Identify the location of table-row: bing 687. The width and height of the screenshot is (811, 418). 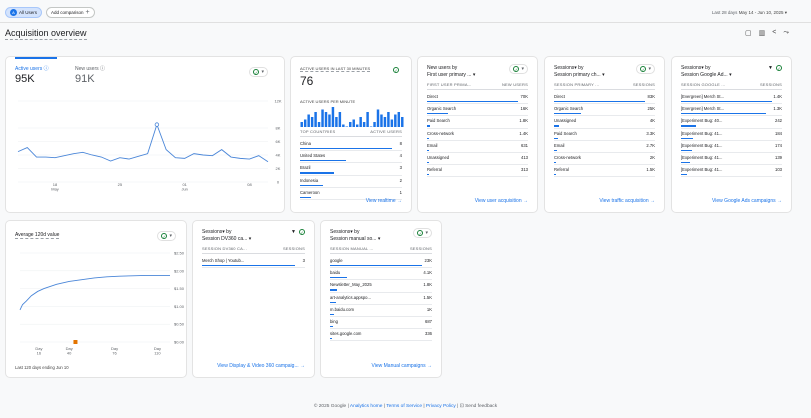
(381, 323).